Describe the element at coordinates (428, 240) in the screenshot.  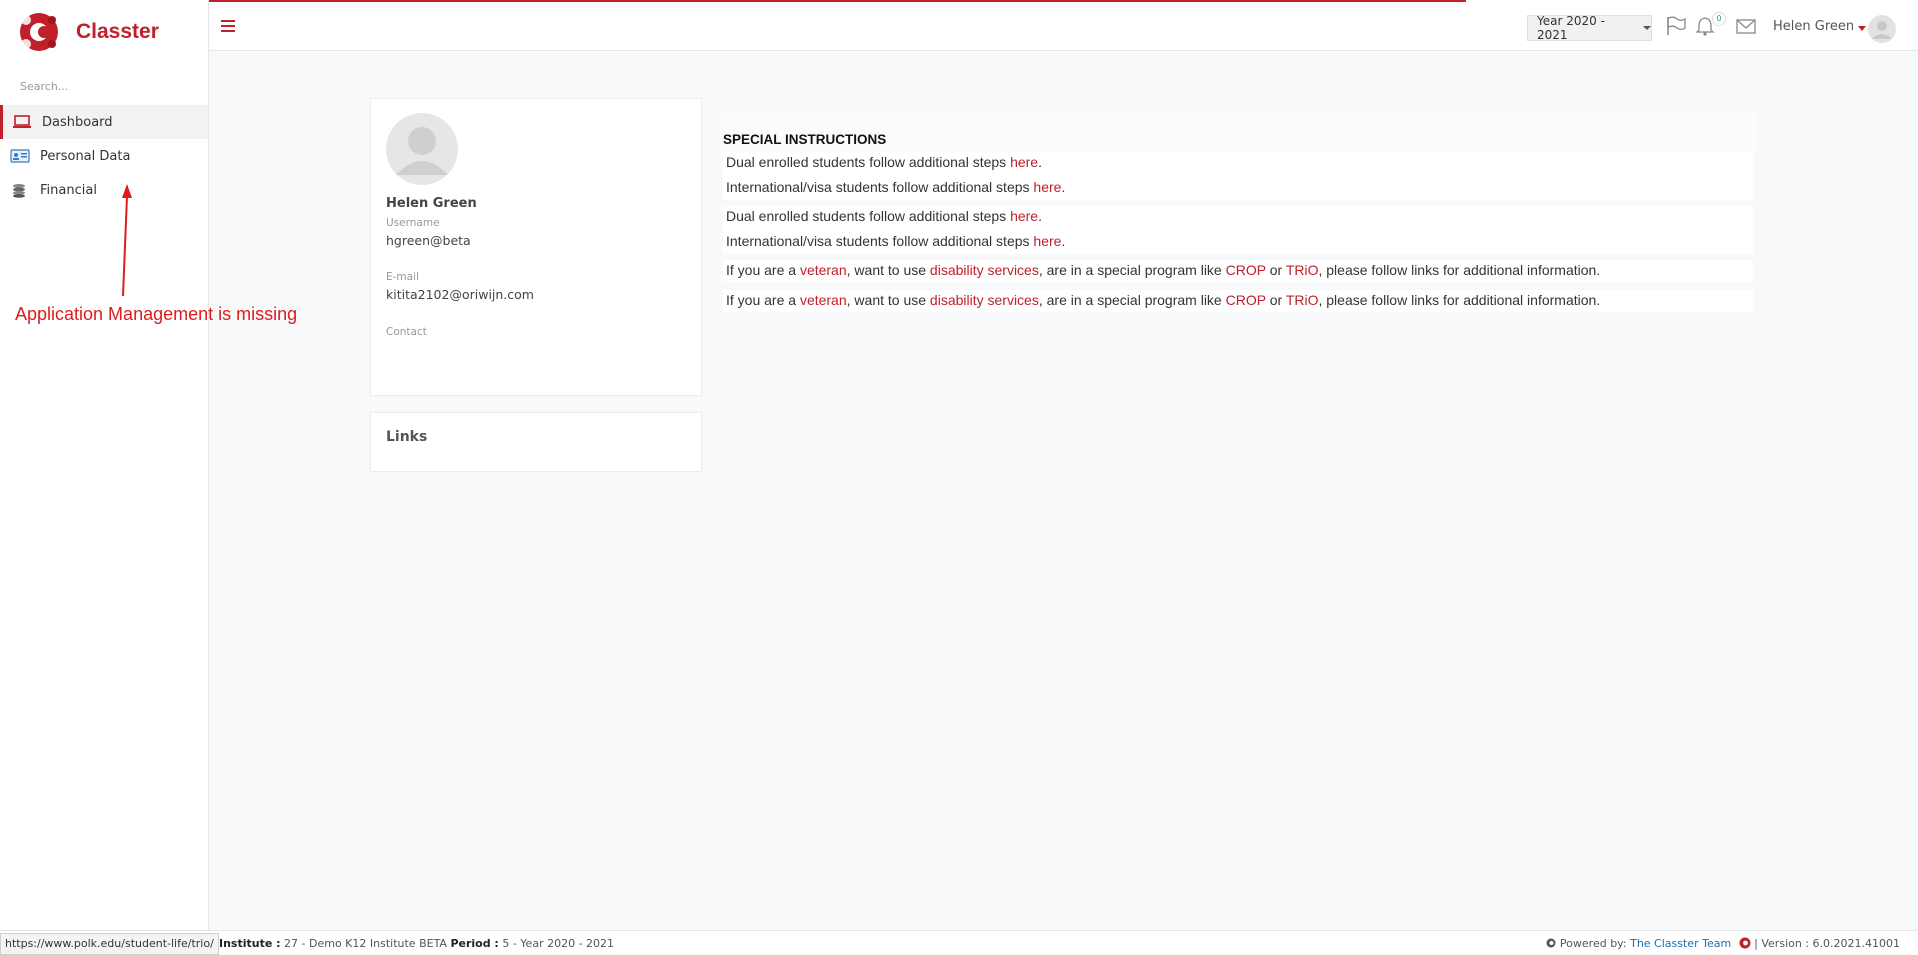
I see `username-value: hgreen@beta` at that location.